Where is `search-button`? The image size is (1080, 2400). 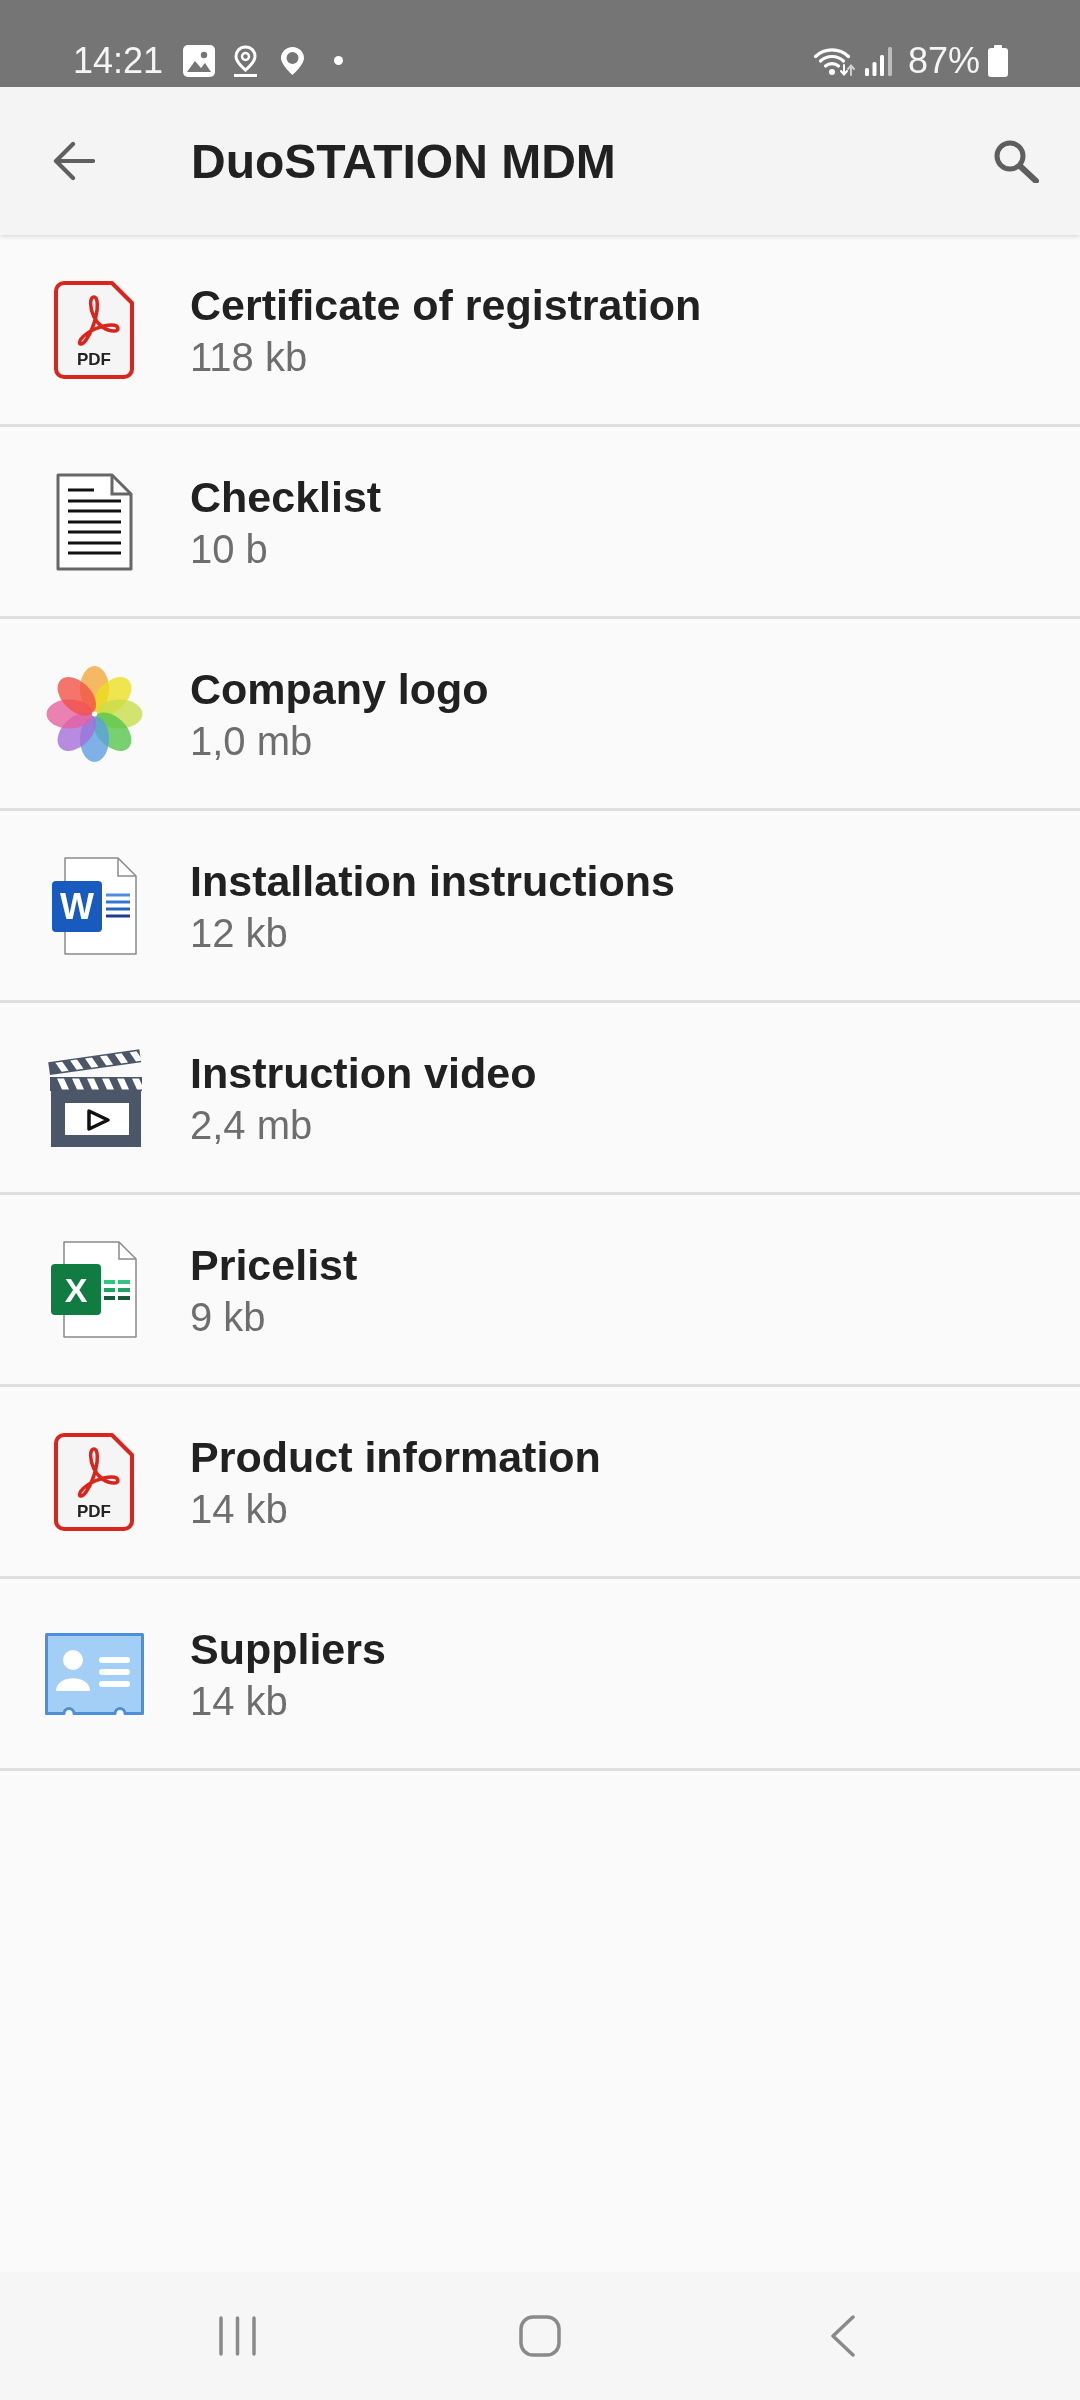
search-button is located at coordinates (1016, 161).